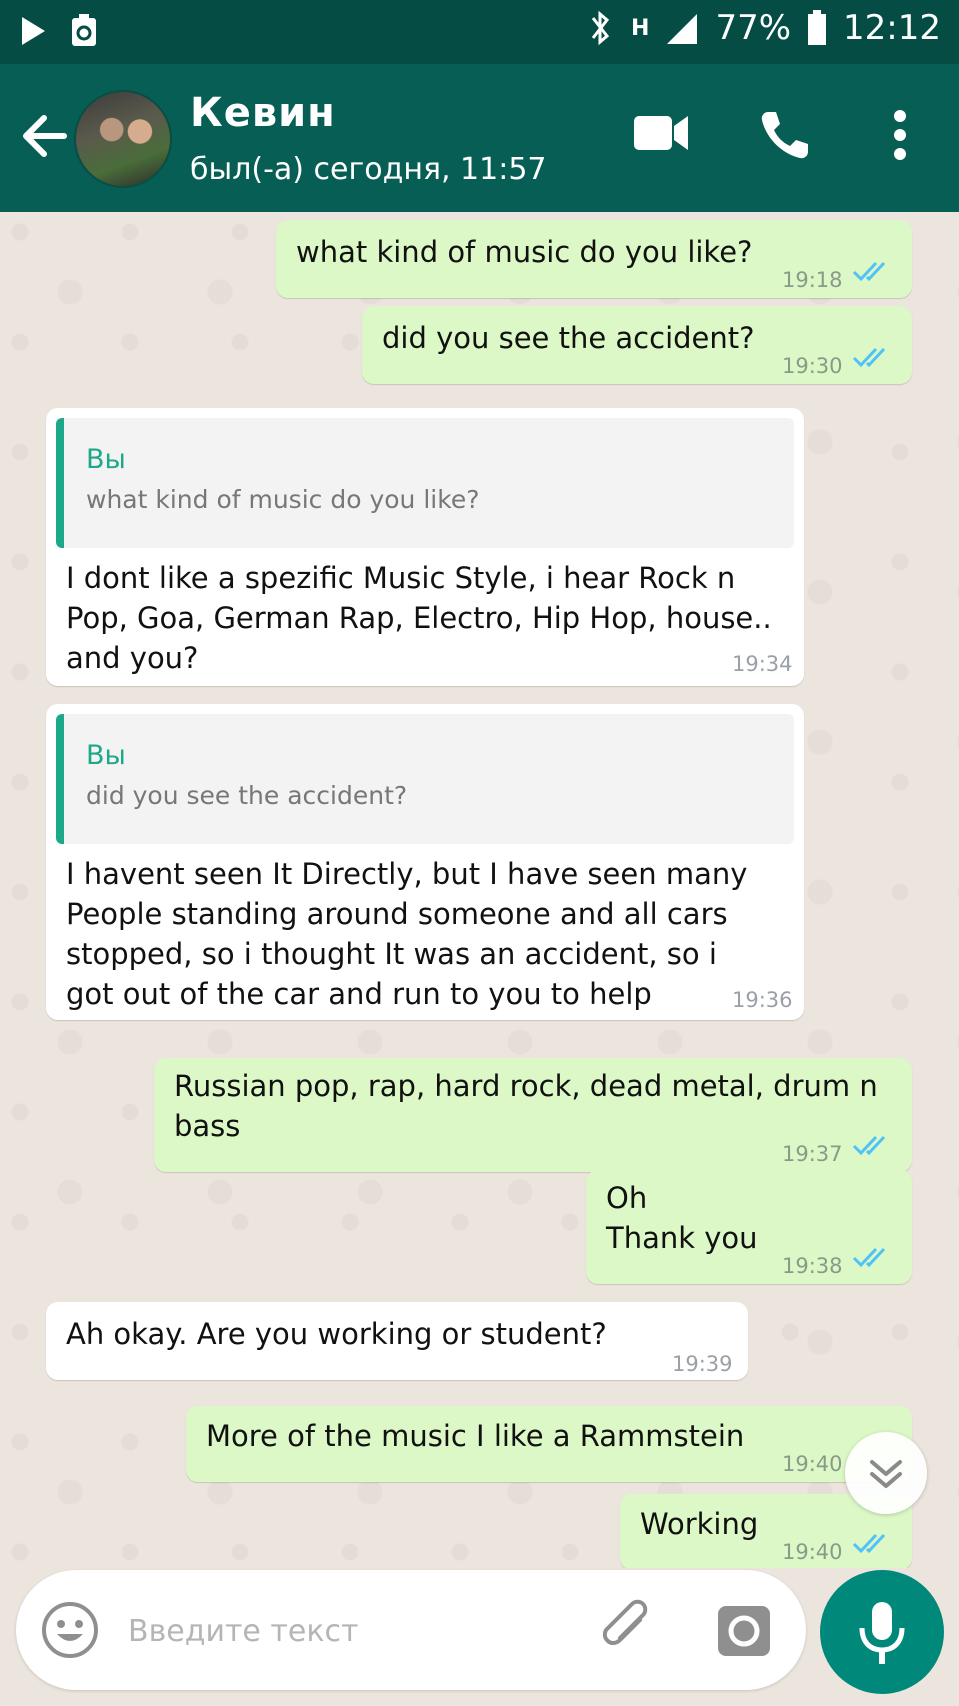 The height and width of the screenshot is (1706, 959). What do you see at coordinates (123, 139) in the screenshot?
I see `contact-avatar` at bounding box center [123, 139].